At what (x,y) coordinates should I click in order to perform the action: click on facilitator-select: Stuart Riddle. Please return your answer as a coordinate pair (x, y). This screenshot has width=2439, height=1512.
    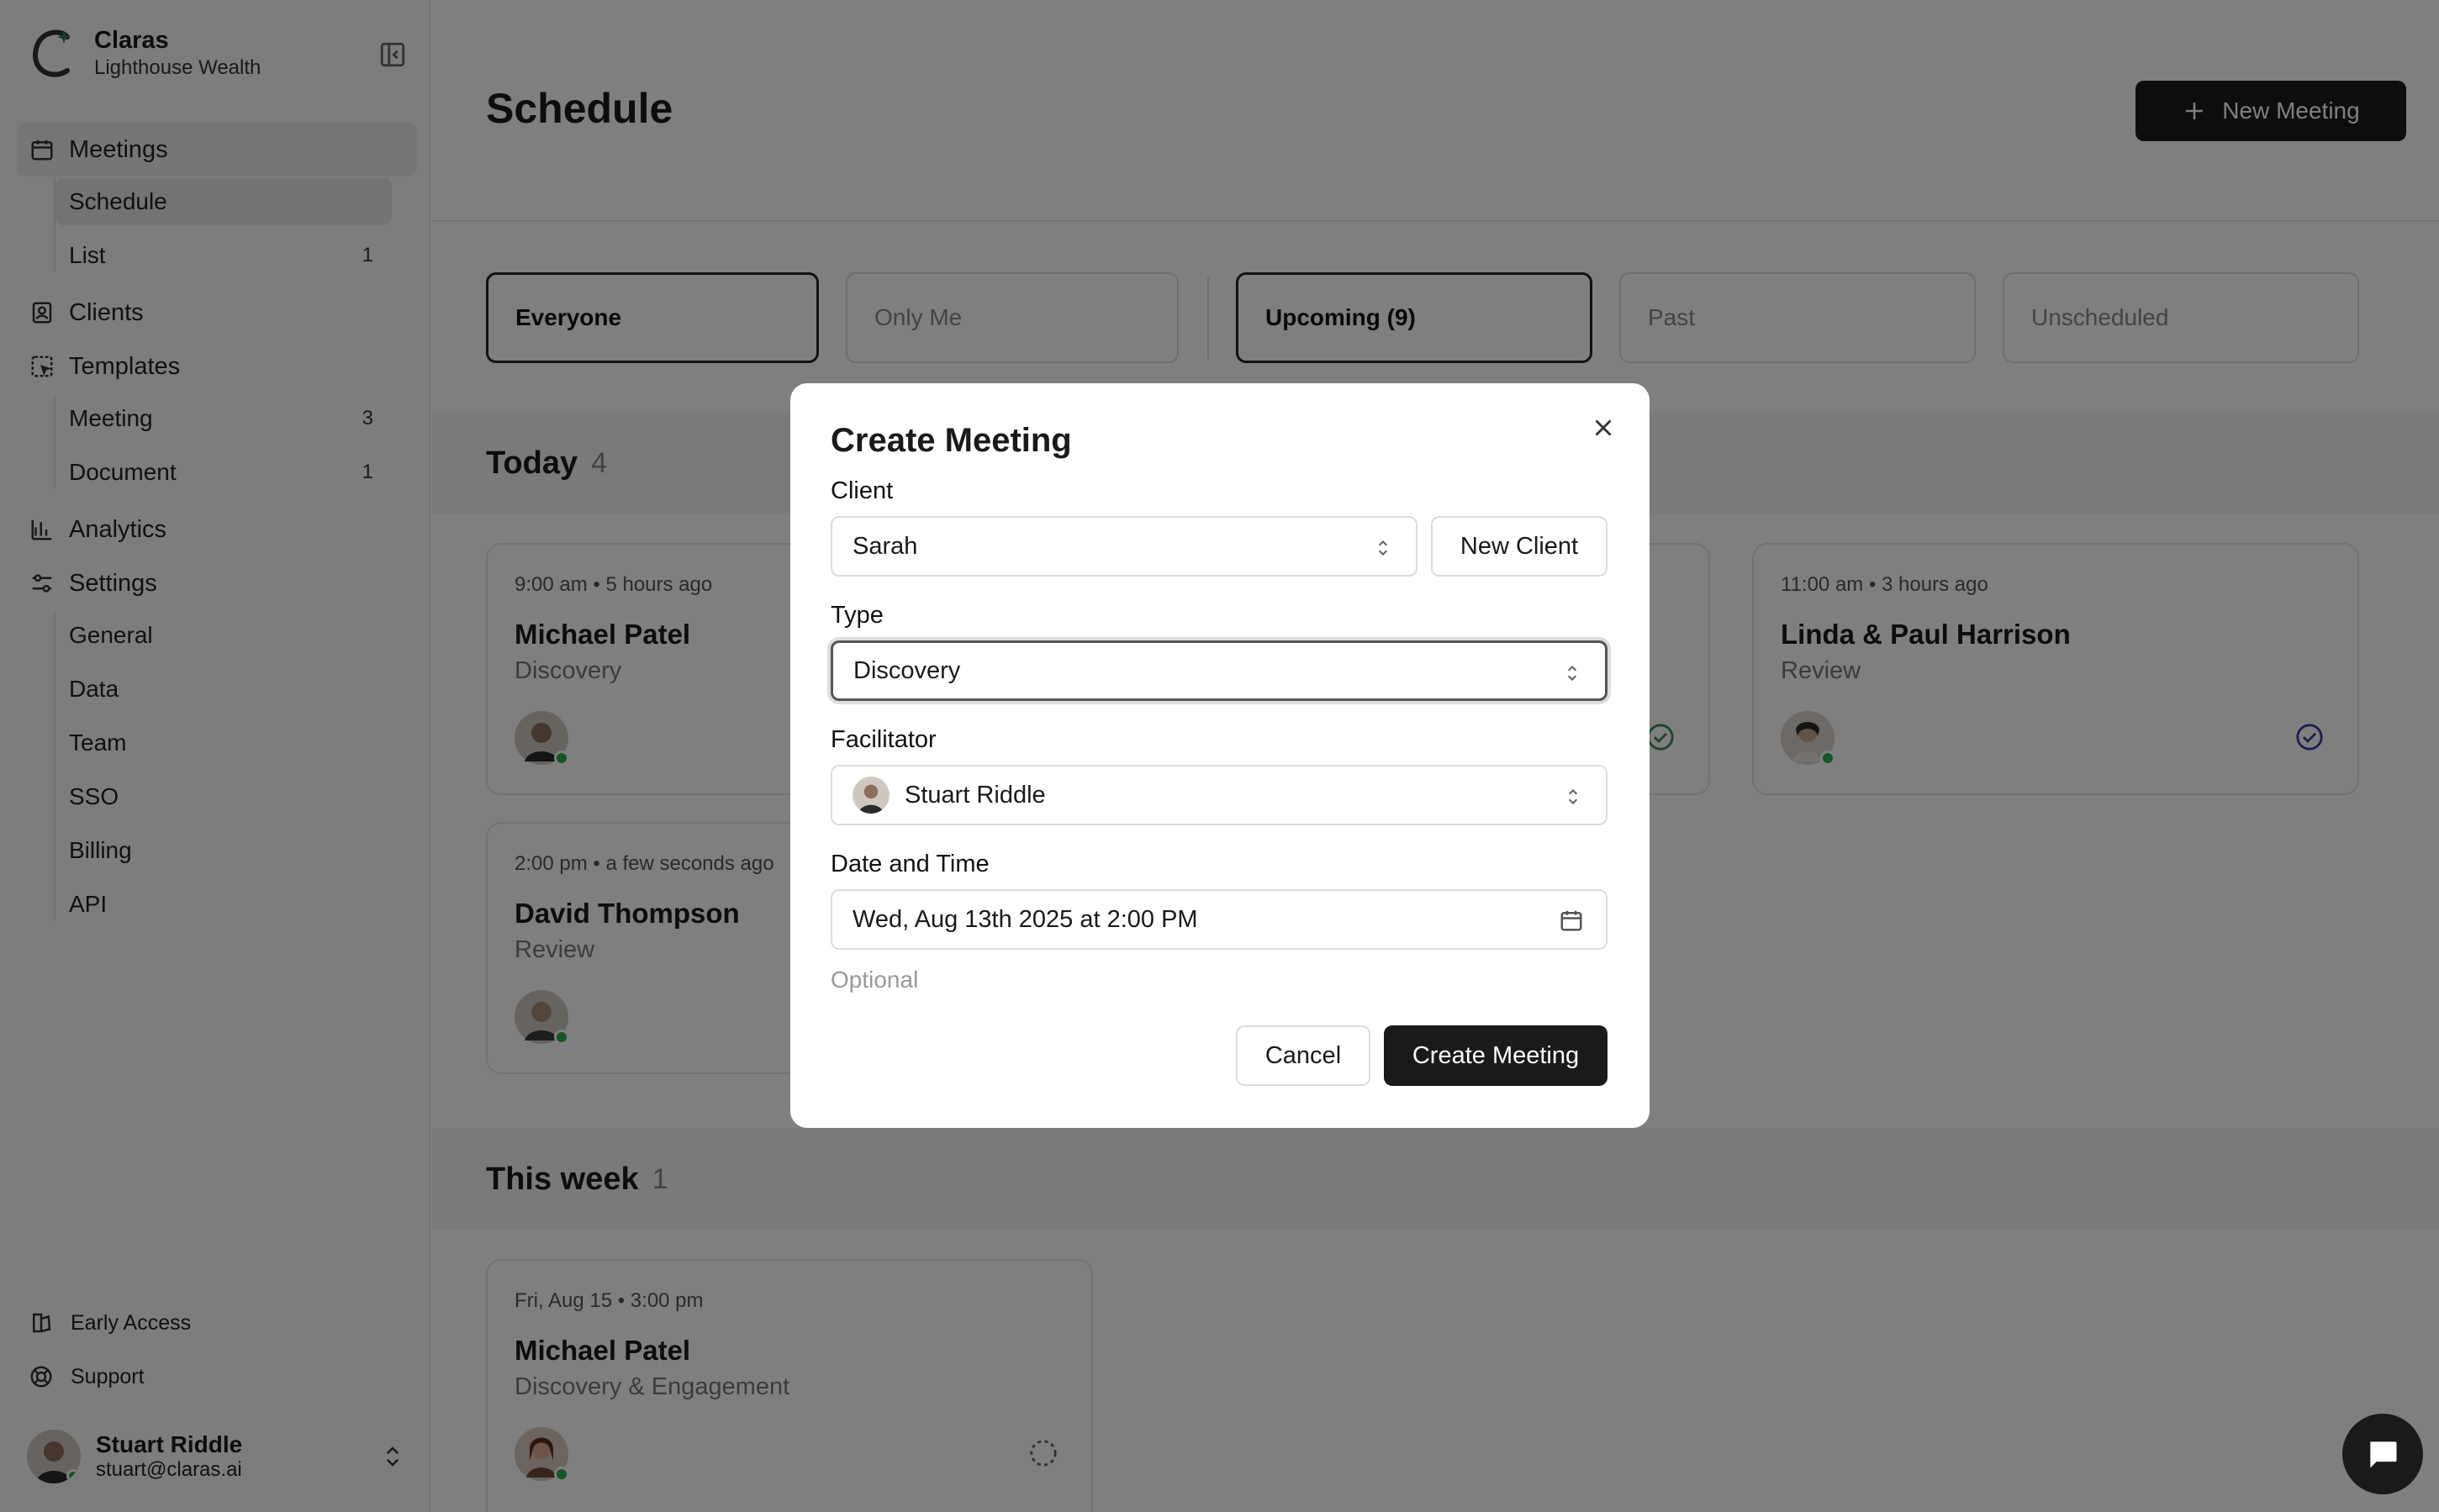
    Looking at the image, I should click on (1220, 795).